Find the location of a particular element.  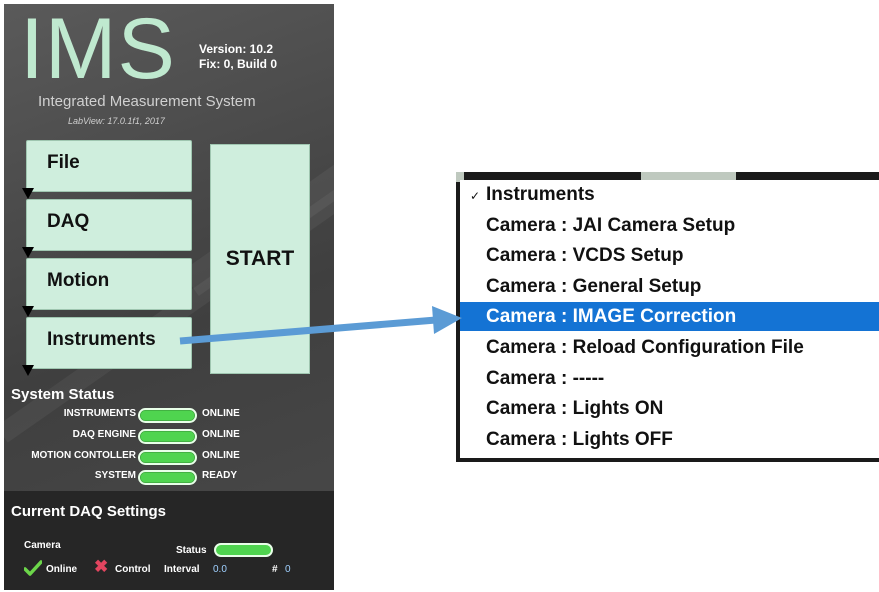

callout-arrow-head is located at coordinates (447, 320).